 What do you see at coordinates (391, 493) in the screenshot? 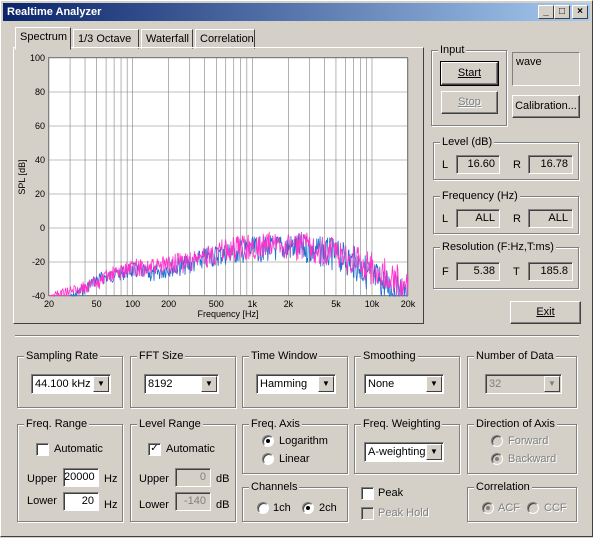
I see `peak-label: Peak` at bounding box center [391, 493].